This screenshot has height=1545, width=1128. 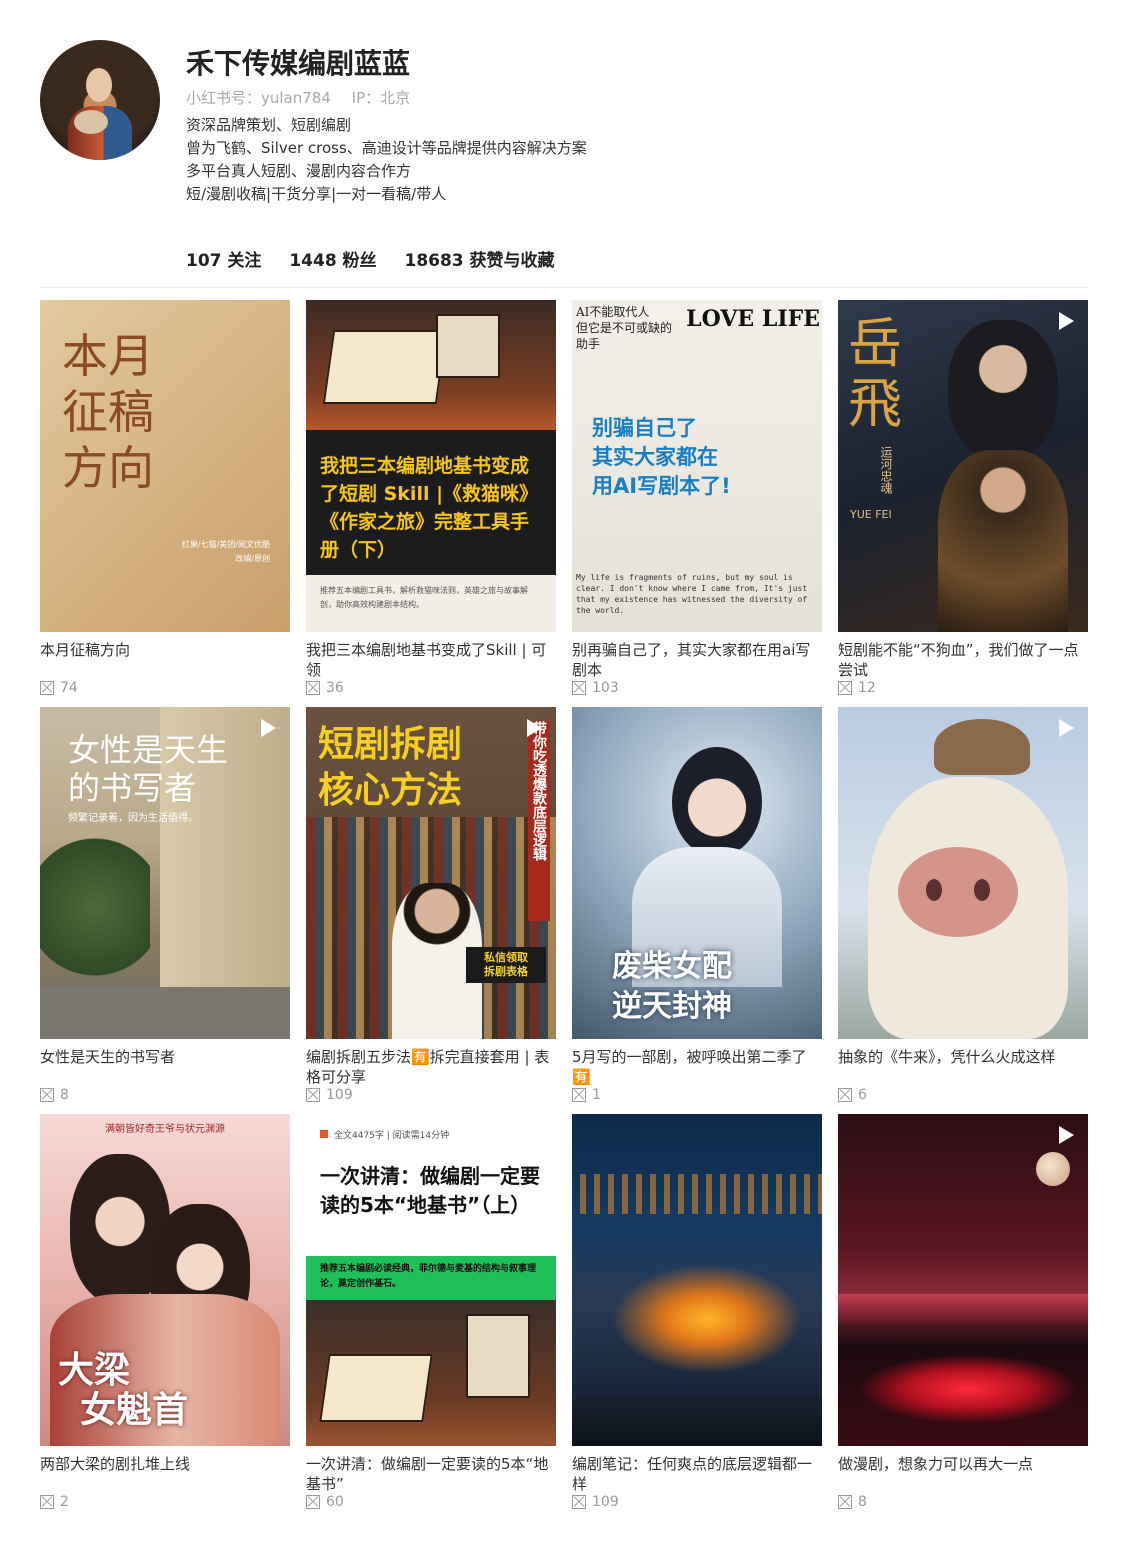 I want to click on post-title: 编剧笔记：任何爽点的底层逻辑都一样, so click(x=697, y=1474).